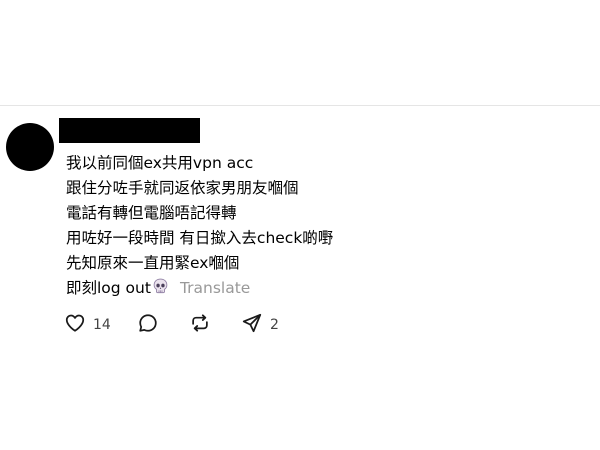 The height and width of the screenshot is (450, 600). I want to click on share-button: 2, so click(260, 325).